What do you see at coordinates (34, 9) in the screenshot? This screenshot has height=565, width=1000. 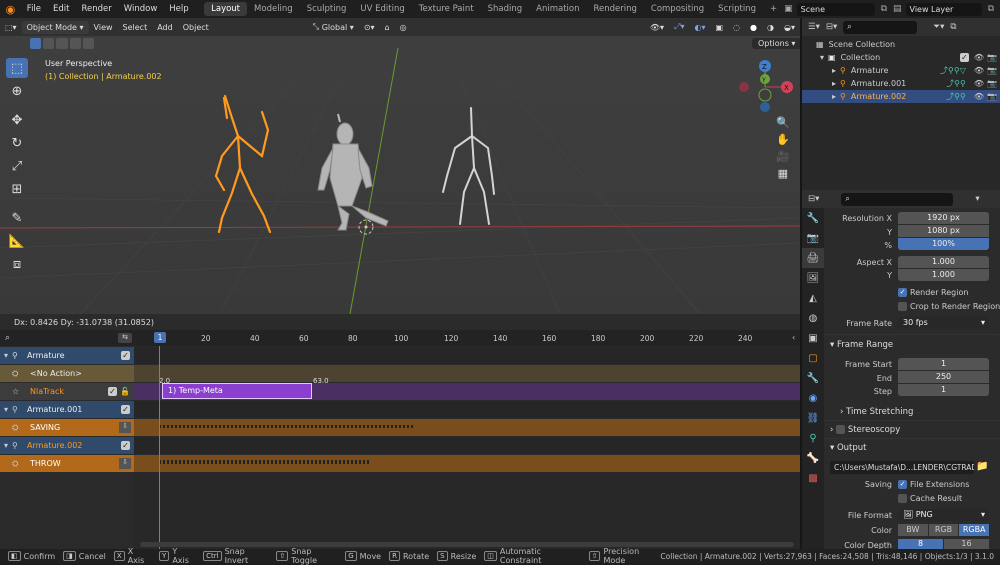 I see `menu-file: File` at bounding box center [34, 9].